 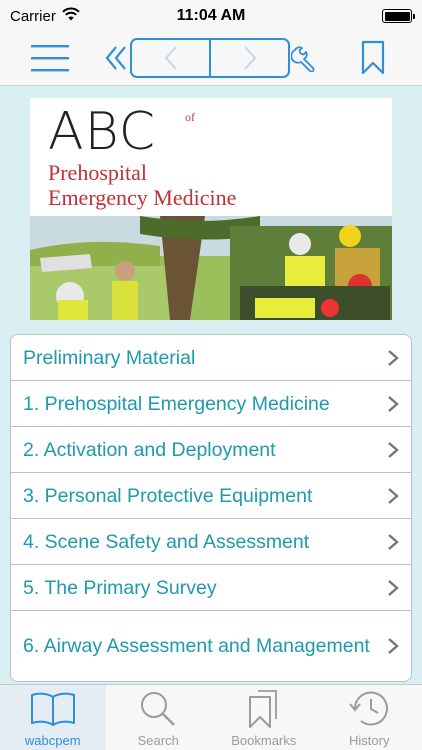 What do you see at coordinates (264, 740) in the screenshot?
I see `tab-label: Bookmarks` at bounding box center [264, 740].